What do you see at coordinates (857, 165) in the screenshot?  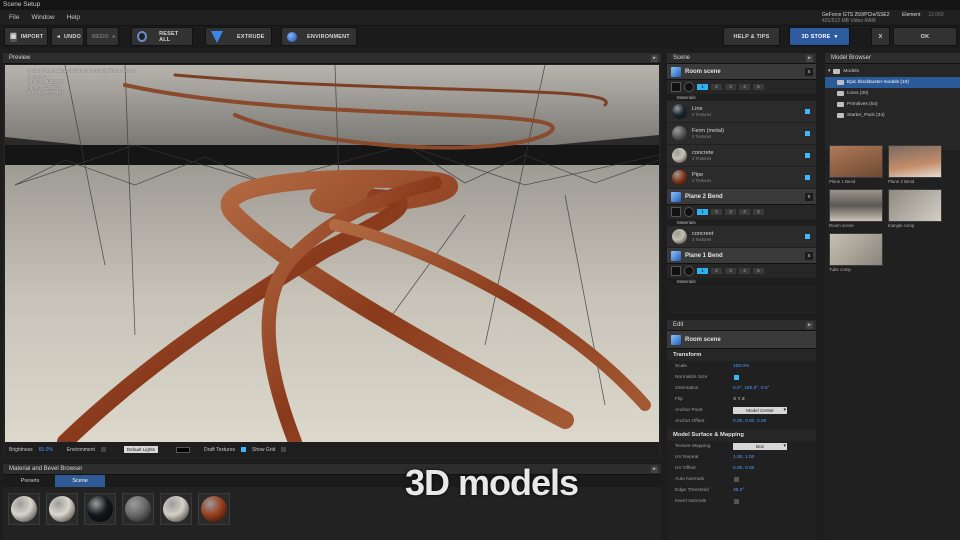 I see `model-thumbnail: Plane 1 Bend` at bounding box center [857, 165].